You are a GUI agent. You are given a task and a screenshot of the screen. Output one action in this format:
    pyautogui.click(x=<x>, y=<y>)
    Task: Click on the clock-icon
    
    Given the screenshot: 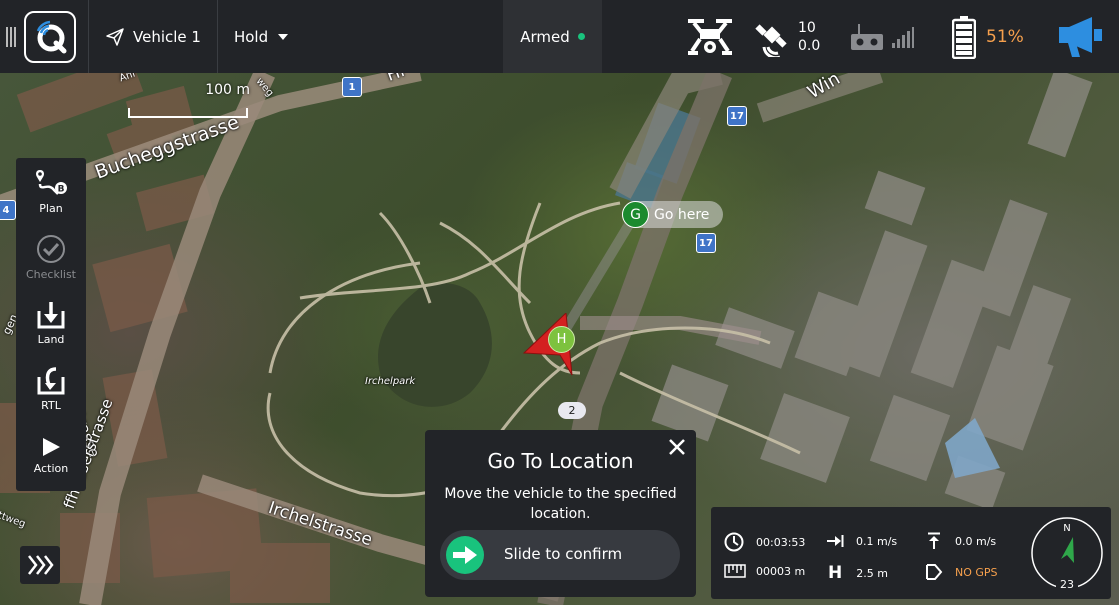 What is the action you would take?
    pyautogui.click(x=734, y=542)
    